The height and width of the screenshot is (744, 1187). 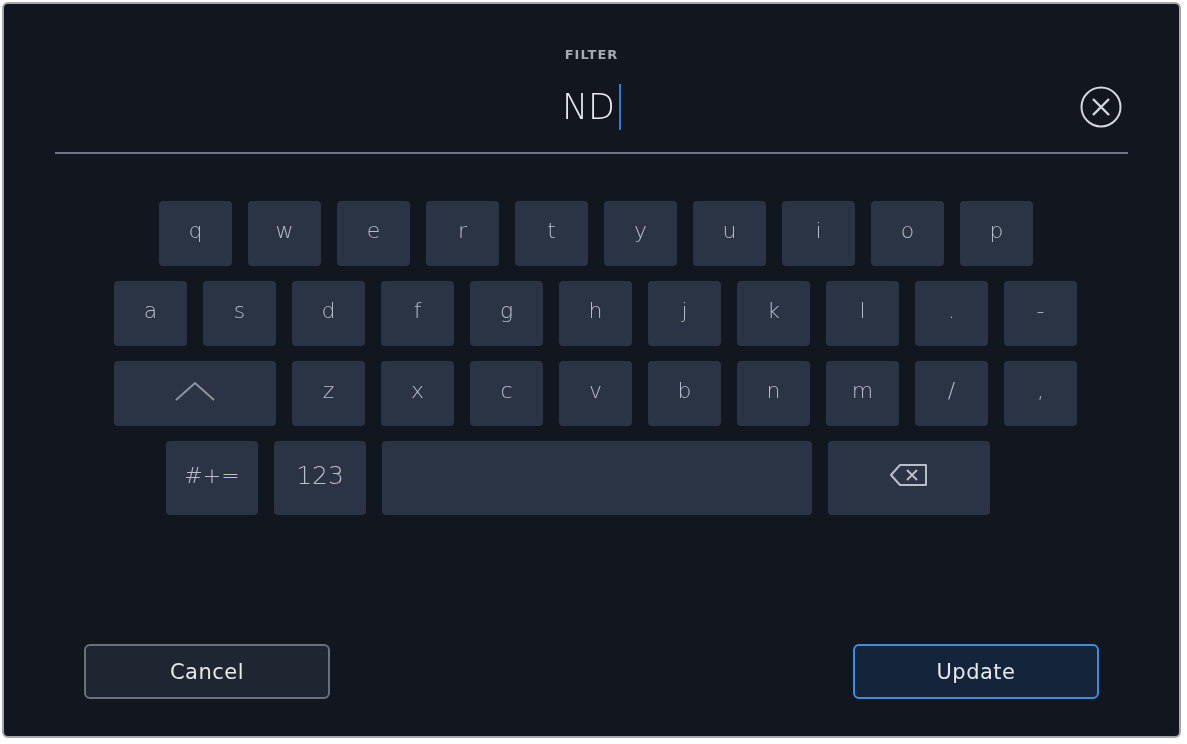 I want to click on clear-icon, so click(x=1101, y=107).